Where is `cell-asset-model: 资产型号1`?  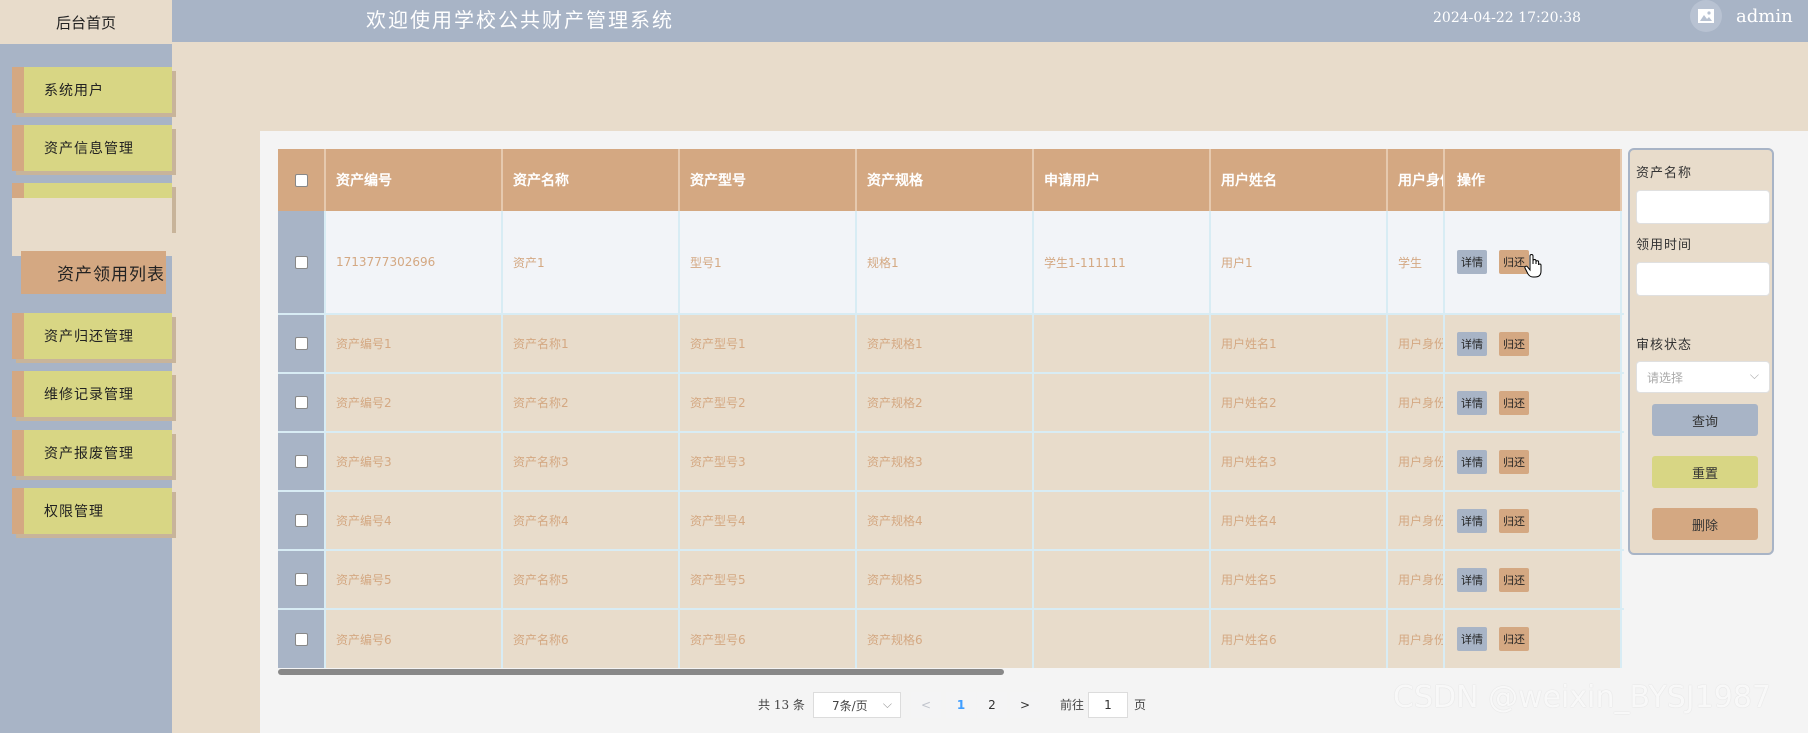 cell-asset-model: 资产型号1 is located at coordinates (768, 343).